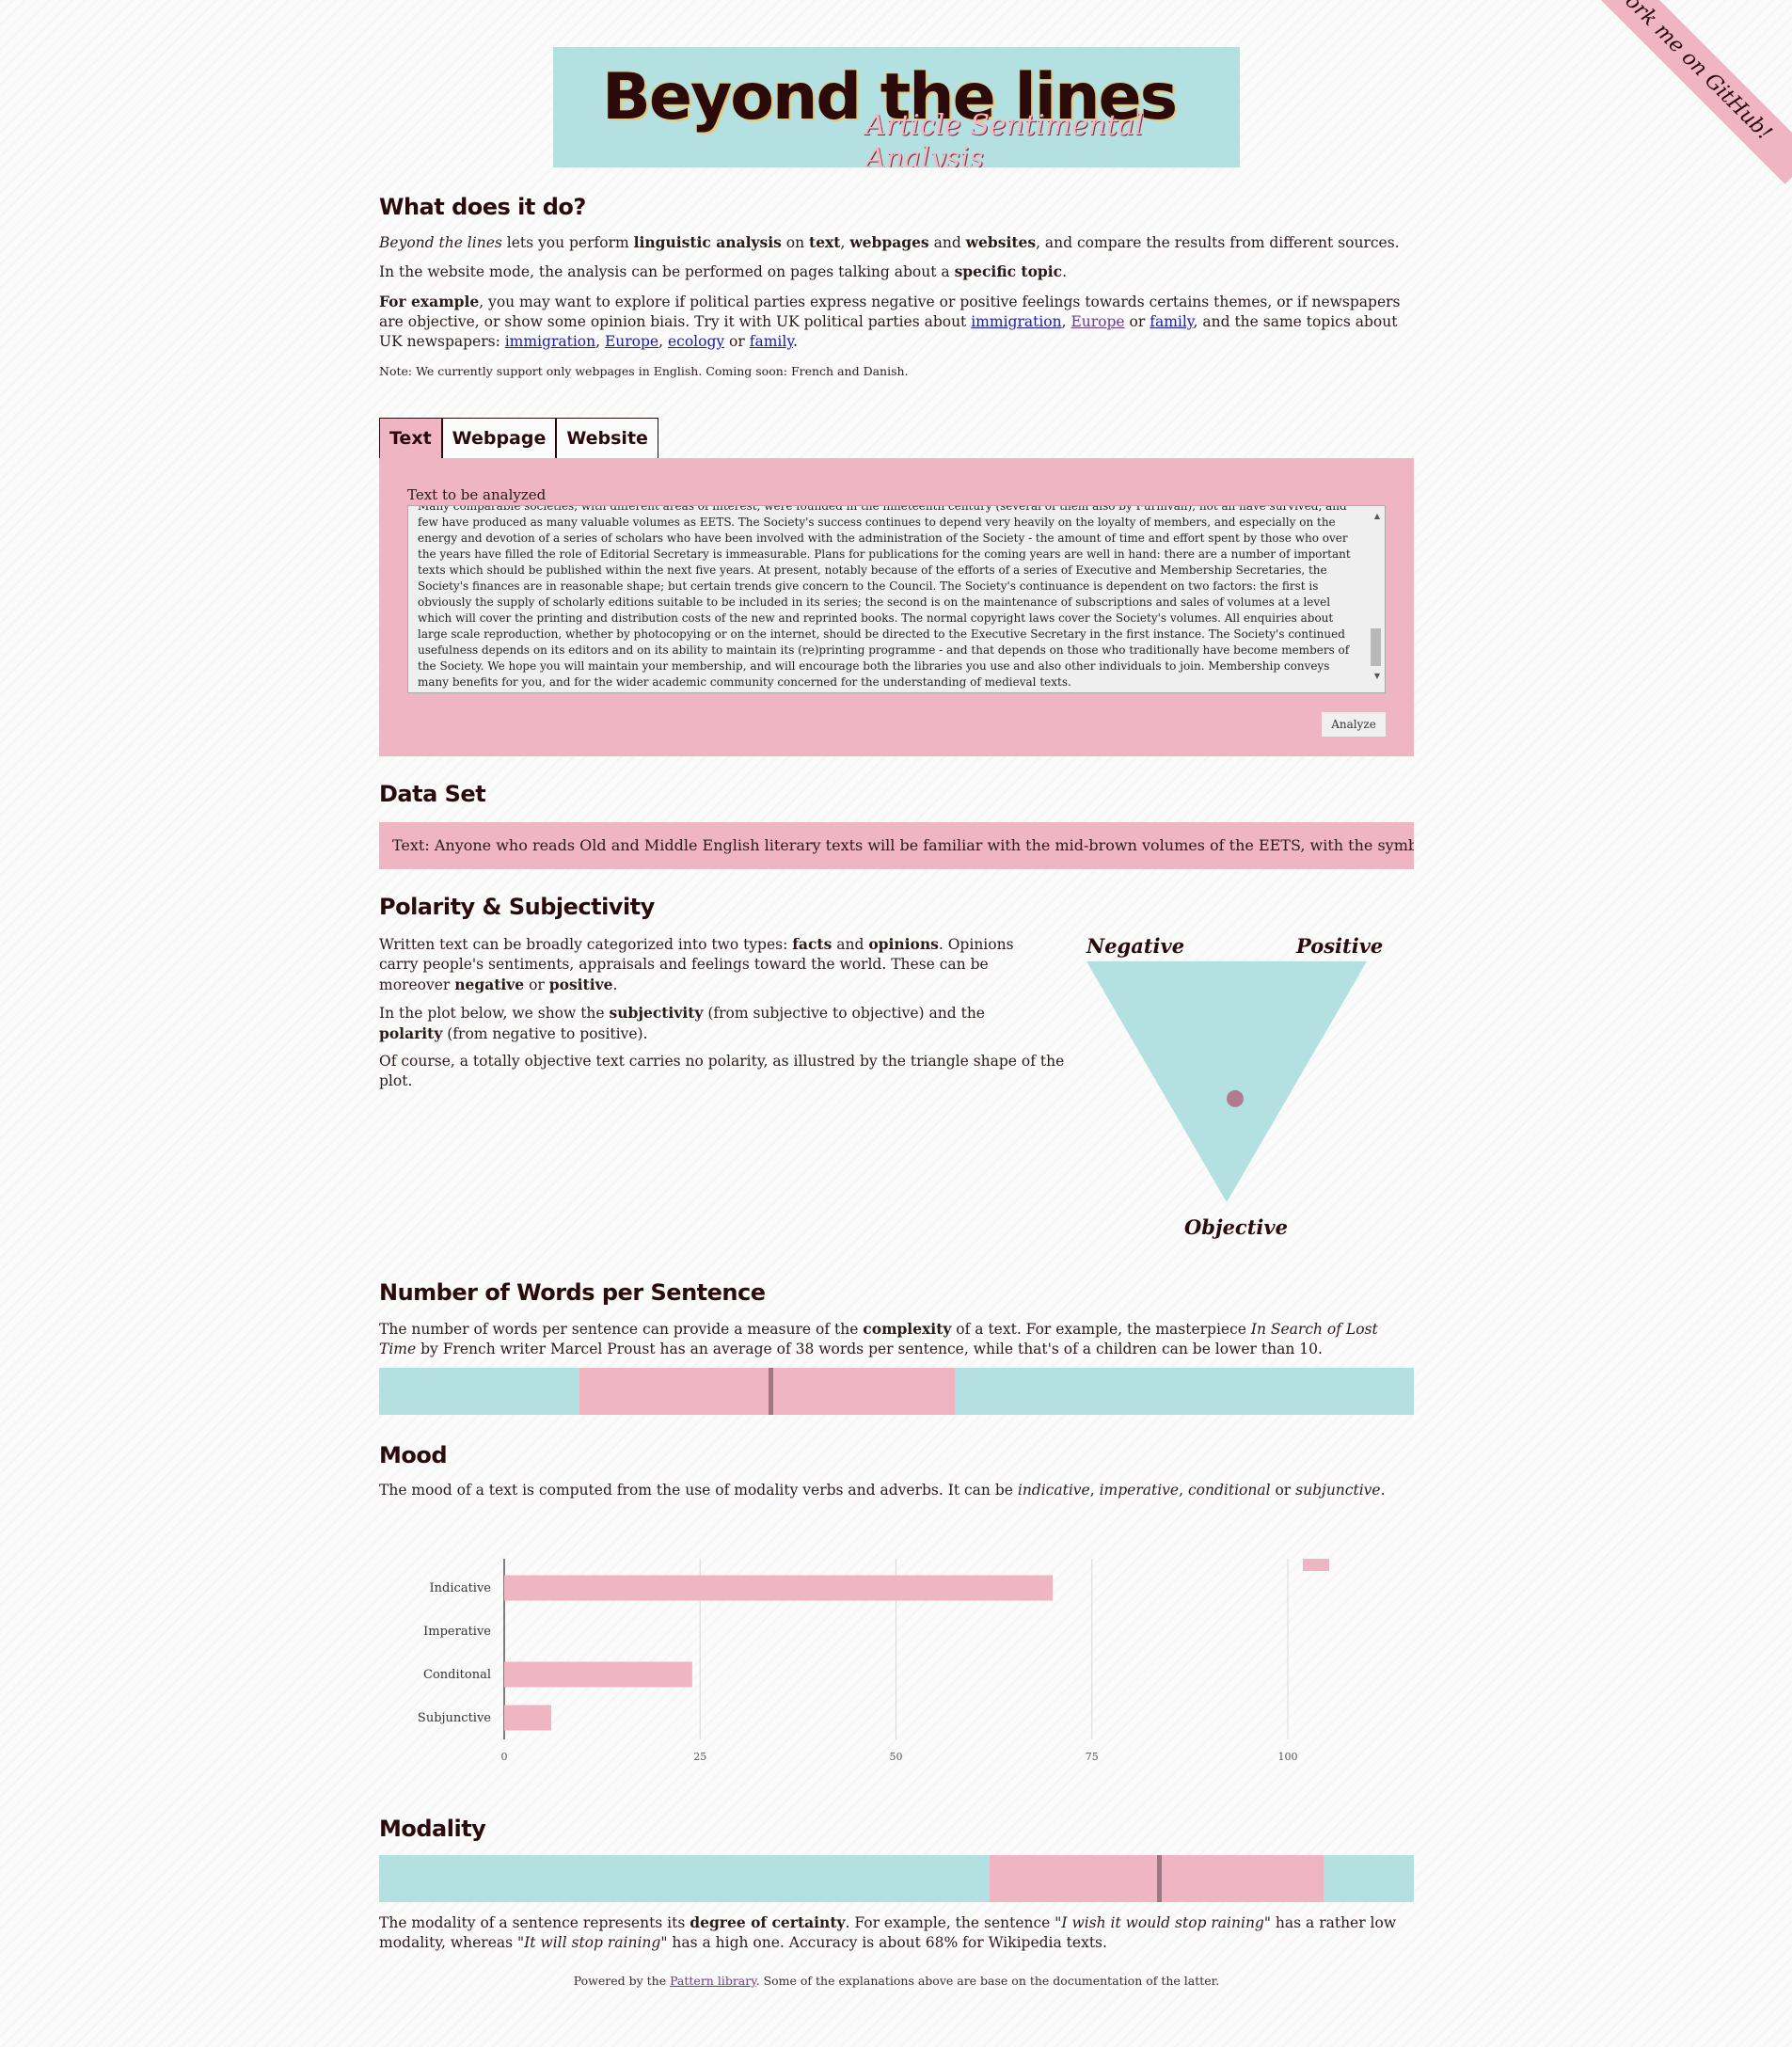 The width and height of the screenshot is (1792, 2047). I want to click on link-parties-family: family, so click(1171, 321).